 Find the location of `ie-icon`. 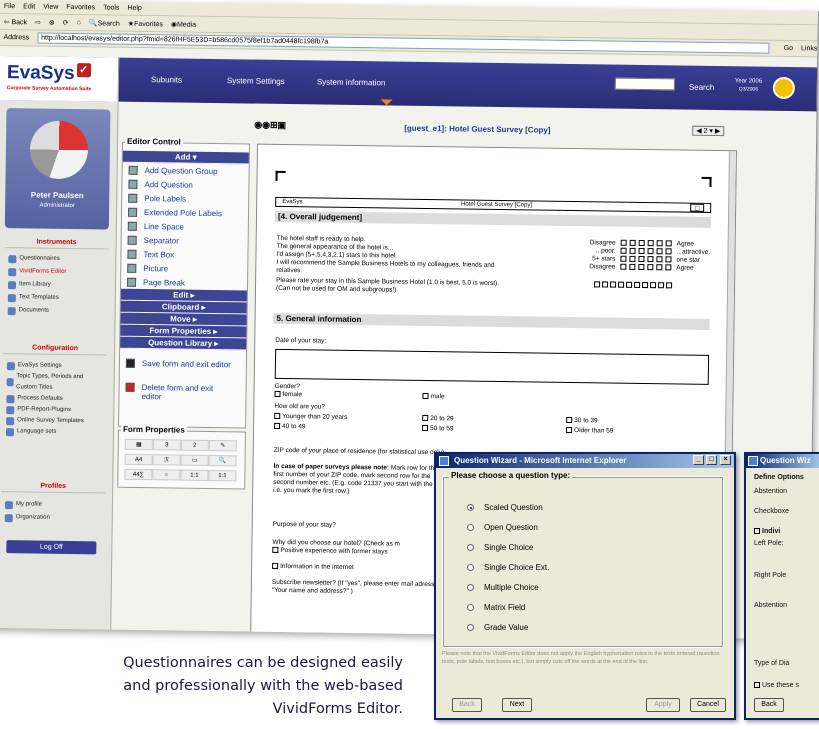

ie-icon is located at coordinates (444, 461).